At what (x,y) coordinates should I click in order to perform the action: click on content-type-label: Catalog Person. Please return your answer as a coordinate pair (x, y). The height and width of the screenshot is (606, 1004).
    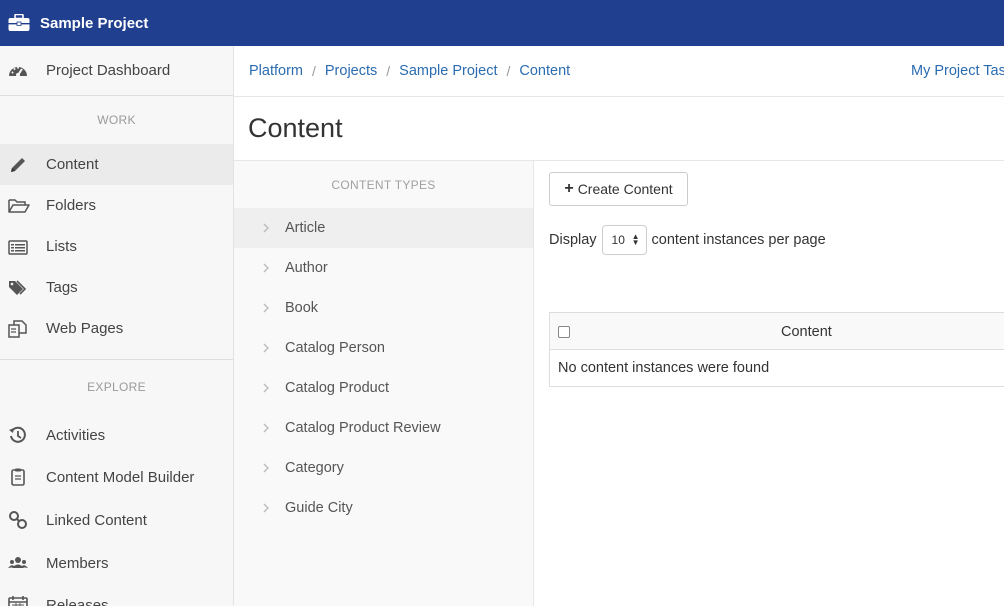
    Looking at the image, I should click on (335, 348).